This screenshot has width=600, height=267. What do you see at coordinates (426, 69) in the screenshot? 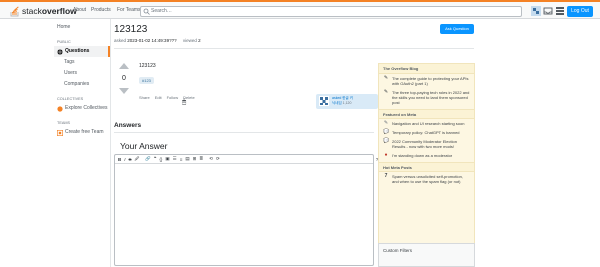
I see `blog-heading: The Overflow Blog` at bounding box center [426, 69].